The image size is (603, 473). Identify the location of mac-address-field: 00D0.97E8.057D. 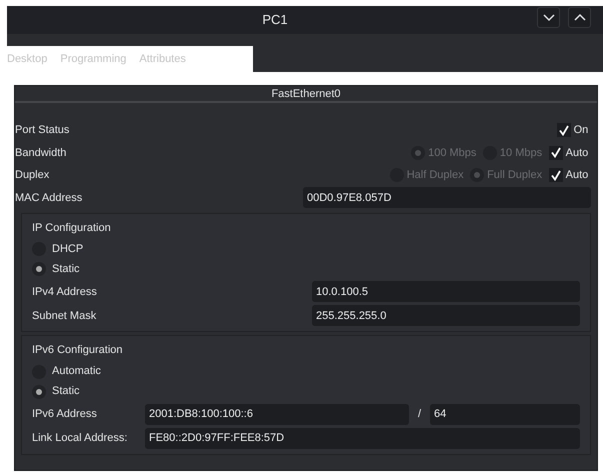
(447, 197).